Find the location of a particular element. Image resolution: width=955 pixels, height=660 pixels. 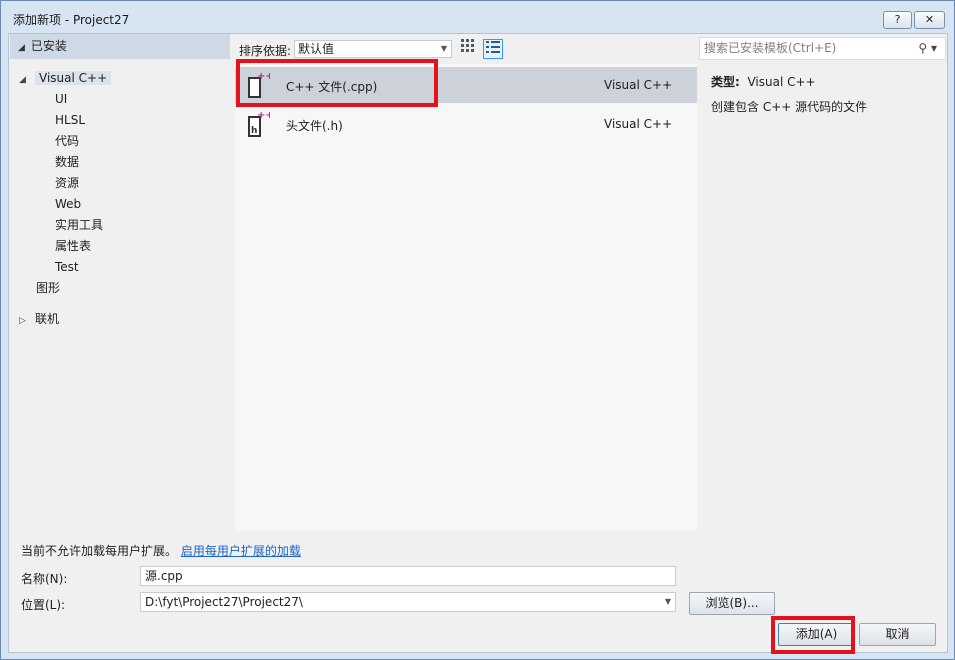

sort-toolbar: 排序依据: 默认值 ▼ is located at coordinates (466, 49).